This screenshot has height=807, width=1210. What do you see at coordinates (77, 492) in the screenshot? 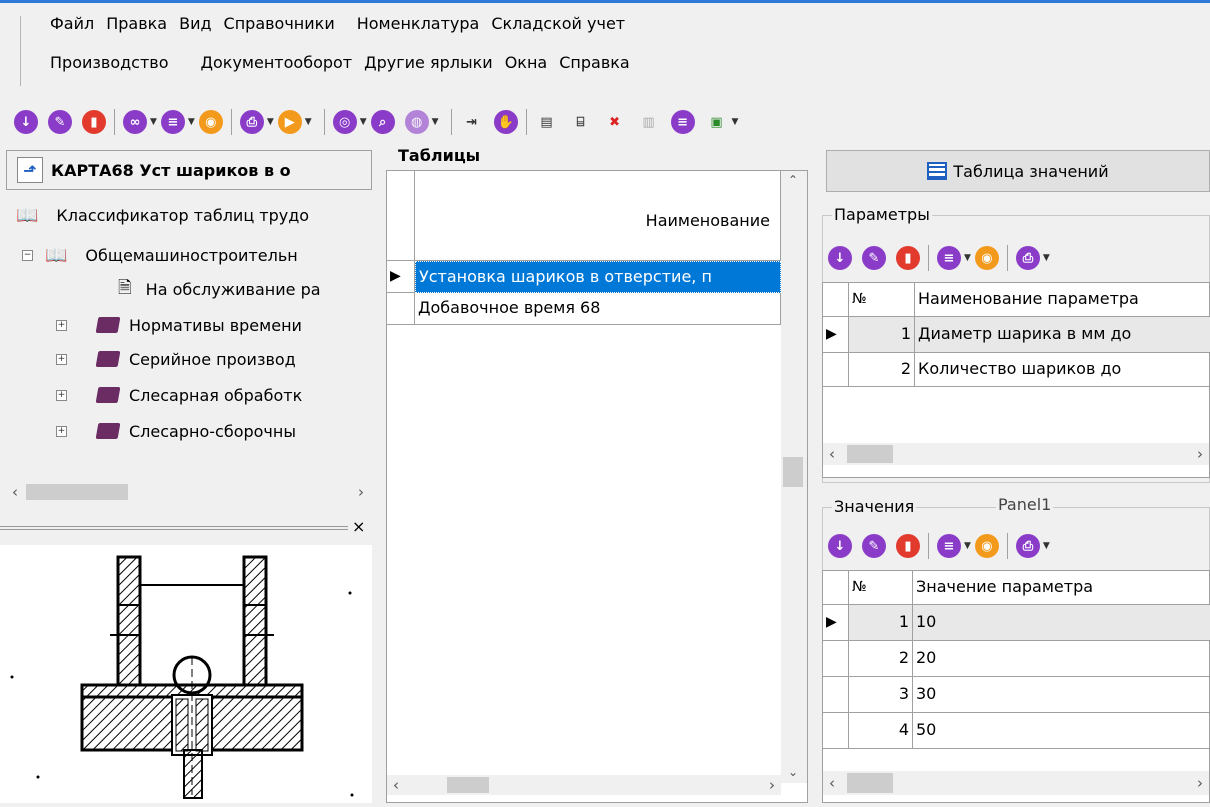
I see `tree-h-thumb` at bounding box center [77, 492].